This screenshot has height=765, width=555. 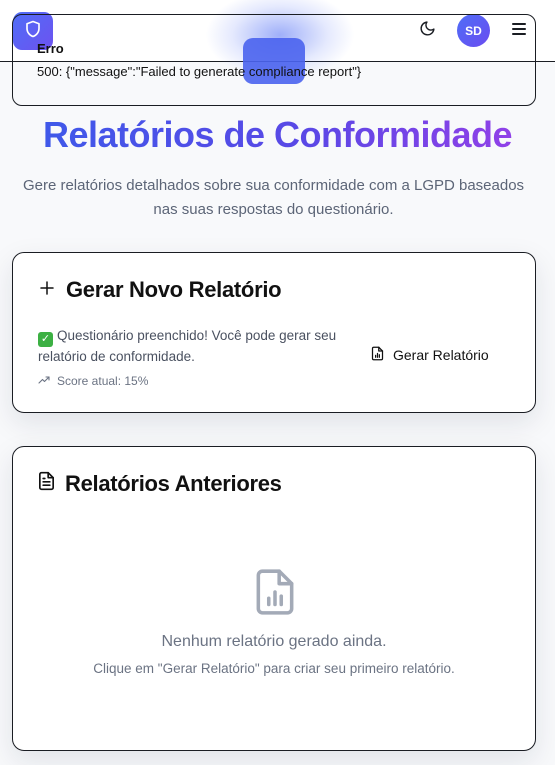 I want to click on check-mark-icon: ✓, so click(x=45, y=339).